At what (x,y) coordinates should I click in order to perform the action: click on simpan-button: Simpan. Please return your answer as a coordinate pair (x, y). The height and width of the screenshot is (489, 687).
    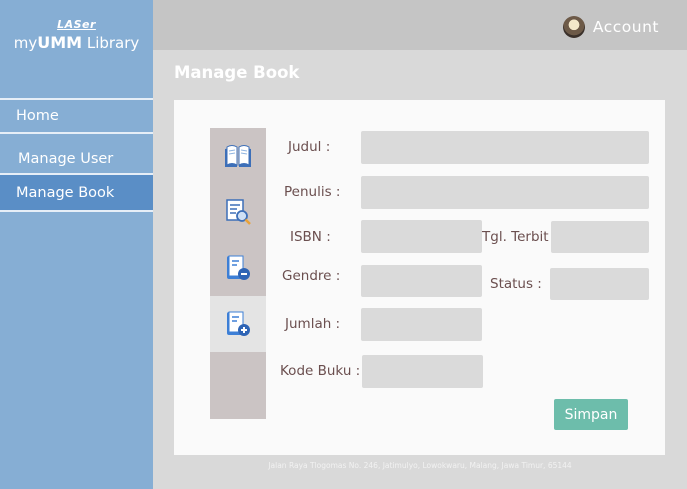
    Looking at the image, I should click on (591, 414).